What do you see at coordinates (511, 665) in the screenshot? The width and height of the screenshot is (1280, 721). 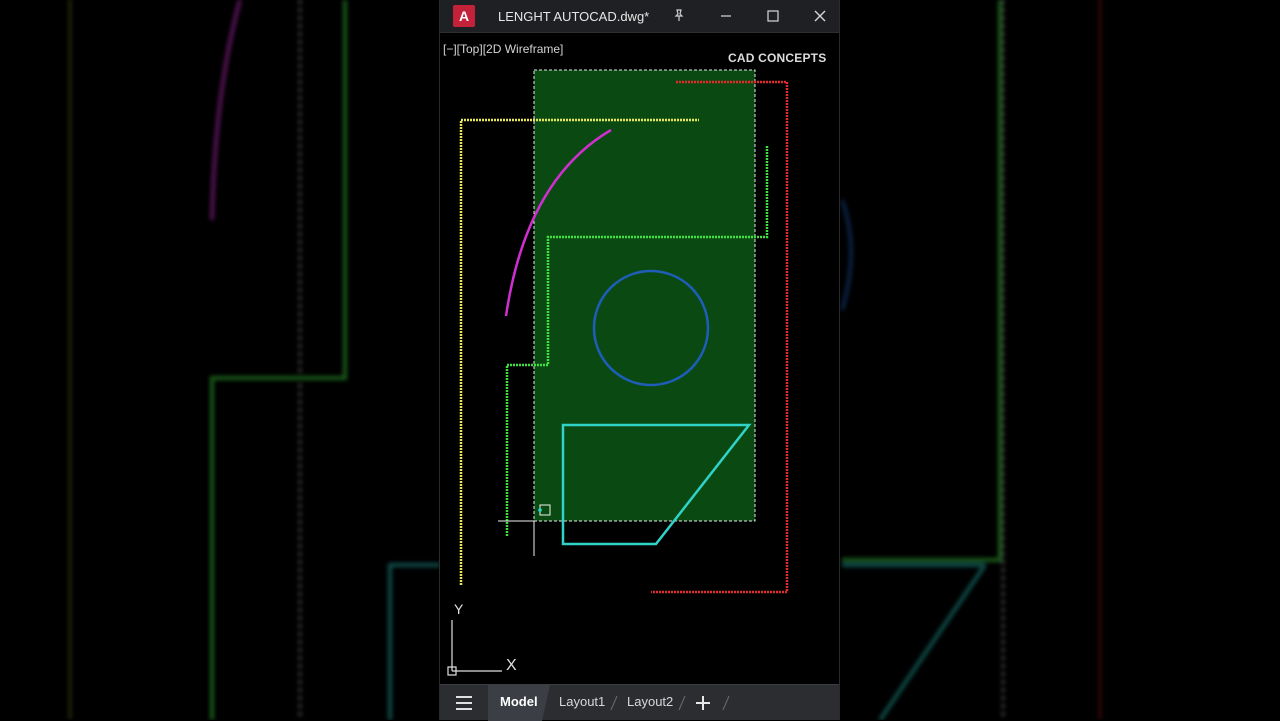 I see `ucs-x-label: X` at bounding box center [511, 665].